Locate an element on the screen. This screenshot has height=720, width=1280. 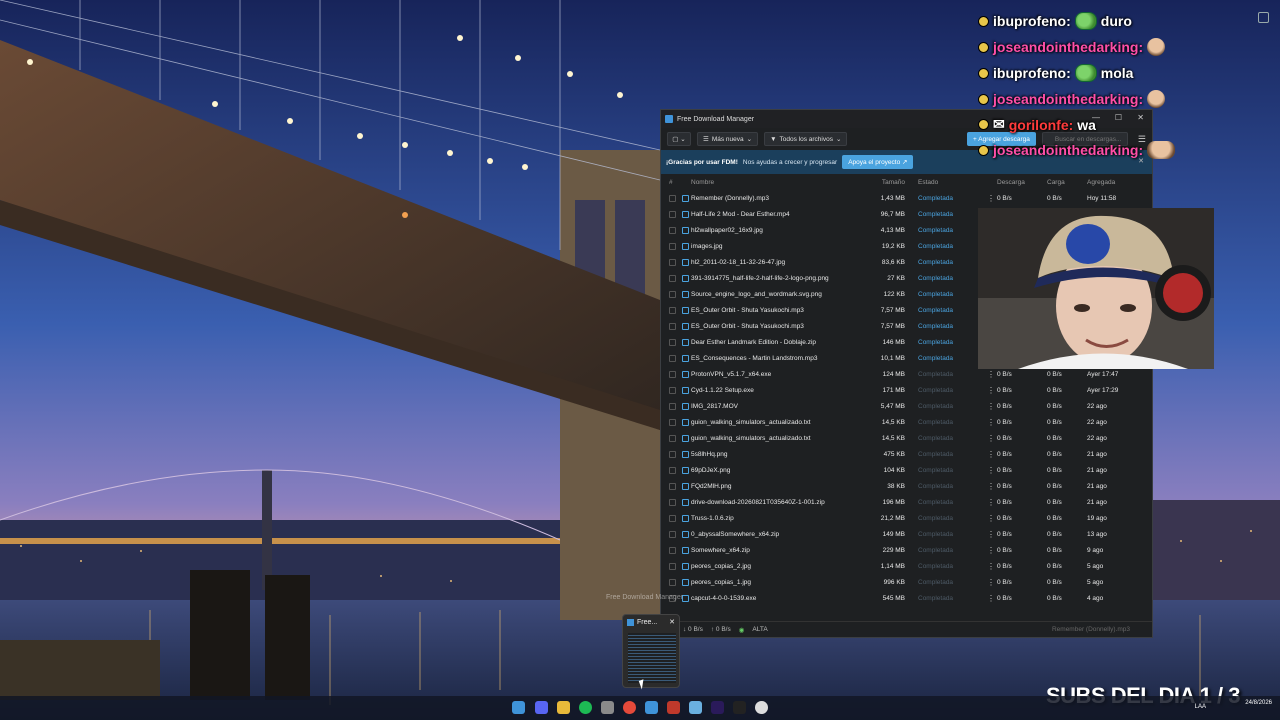
language-indicator: LAA is located at coordinates (1200, 707).